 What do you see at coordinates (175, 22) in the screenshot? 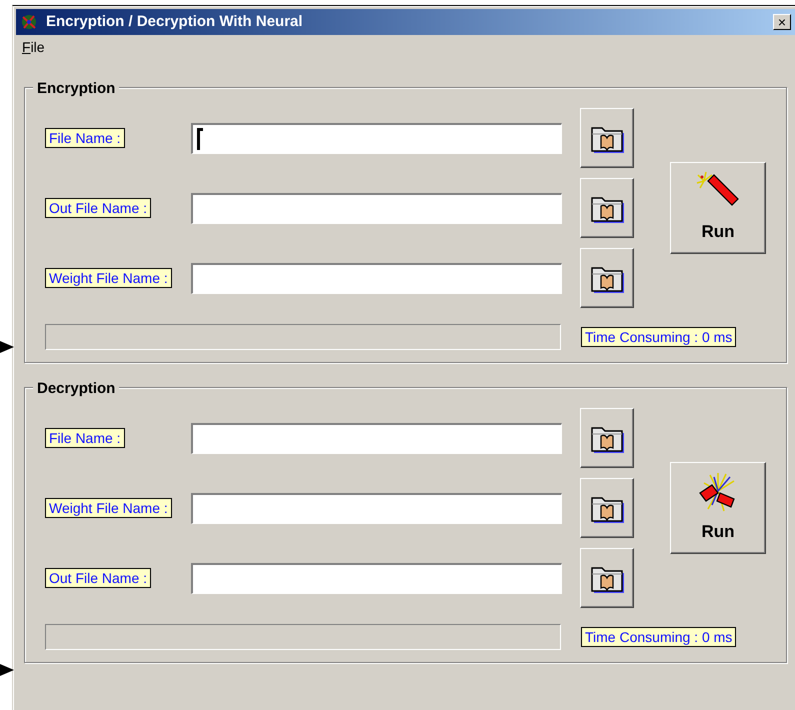
I see `window-title: Encryption / Decryption With Neural` at bounding box center [175, 22].